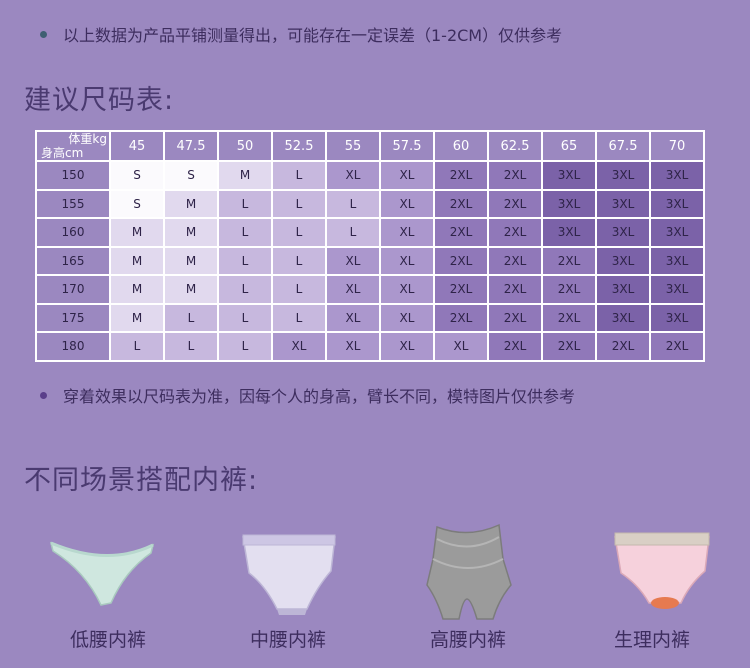 This screenshot has height=668, width=750. Describe the element at coordinates (313, 35) in the screenshot. I see `measurement-note-text: 以上数据为产品平铺测量得出，可能存在一定误差（1-2CM）仅供参考` at that location.